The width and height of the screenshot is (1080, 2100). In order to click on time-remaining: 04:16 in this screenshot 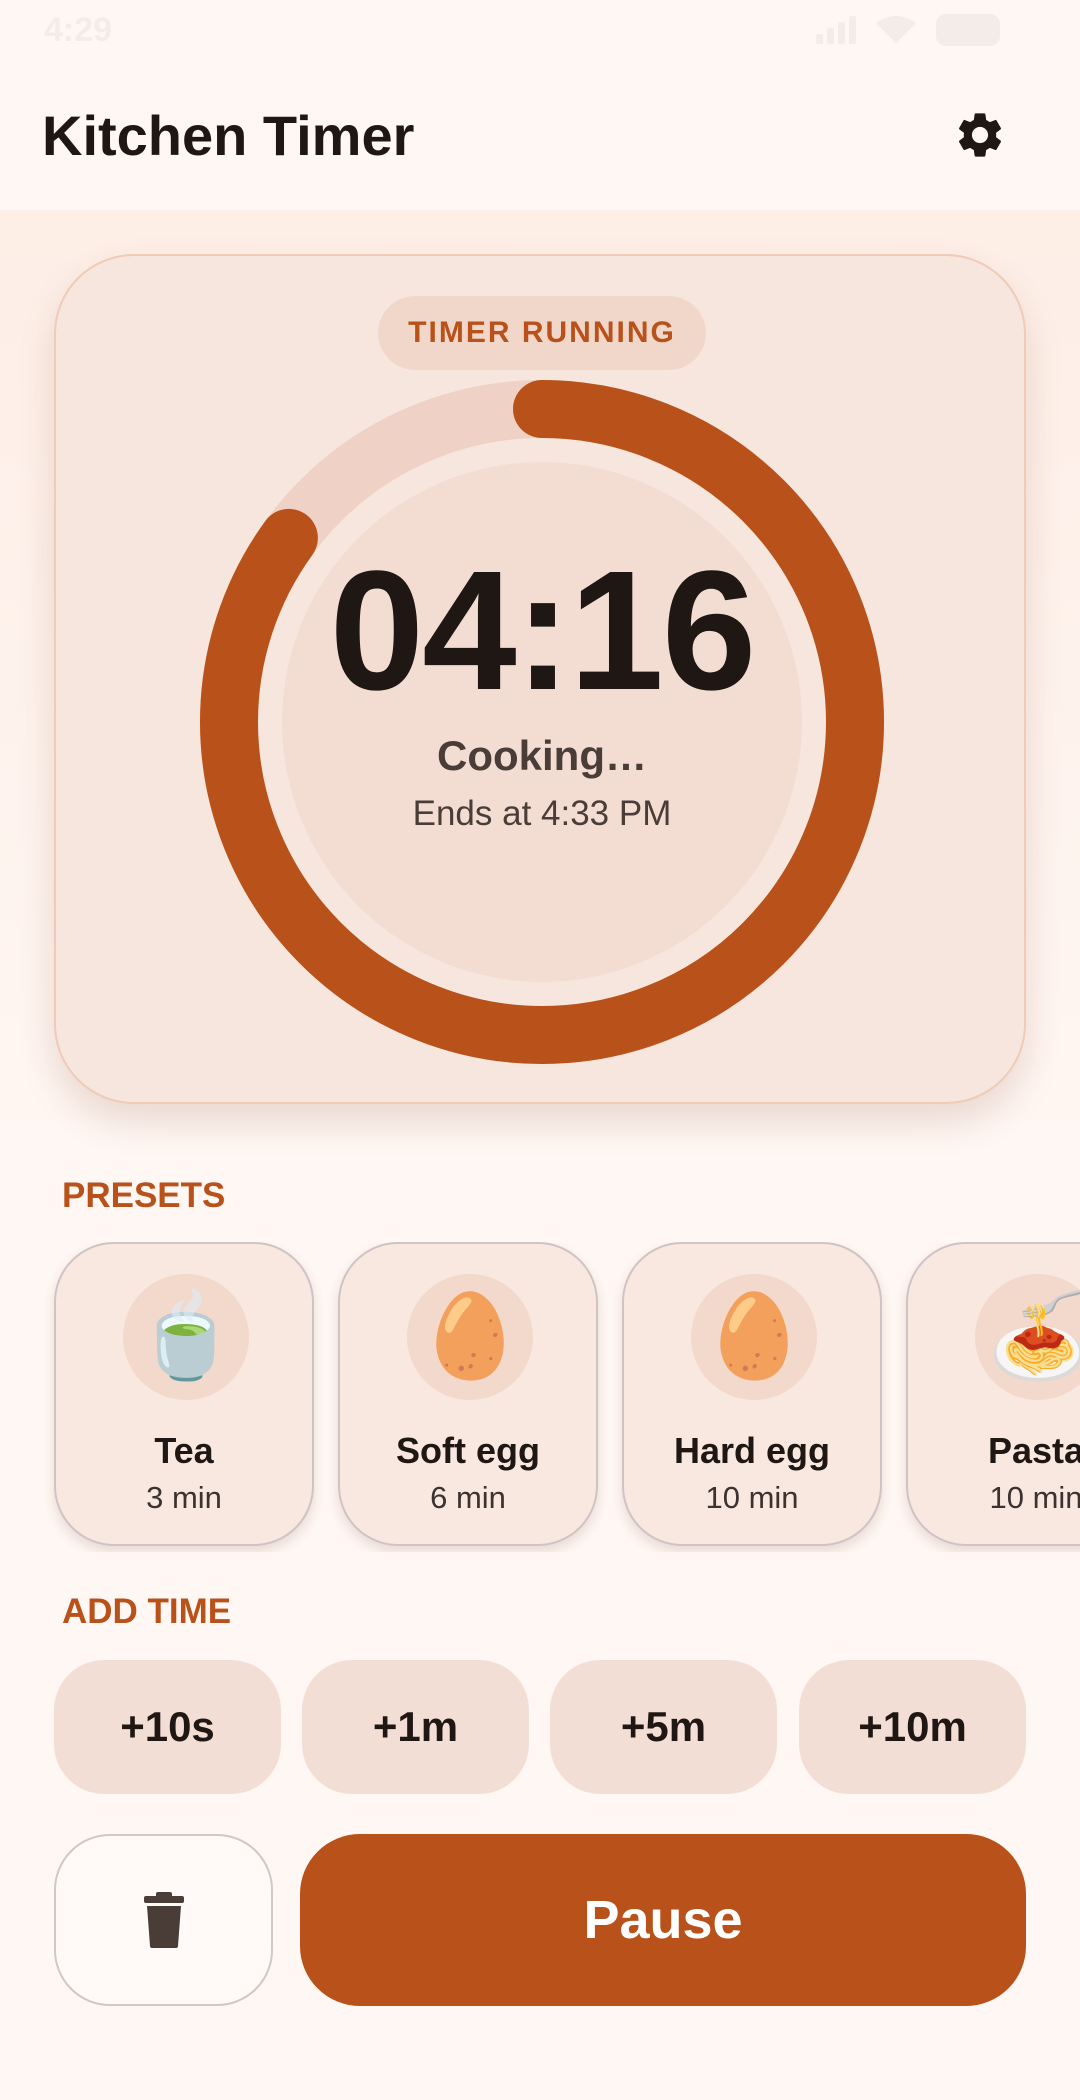, I will do `click(543, 631)`.